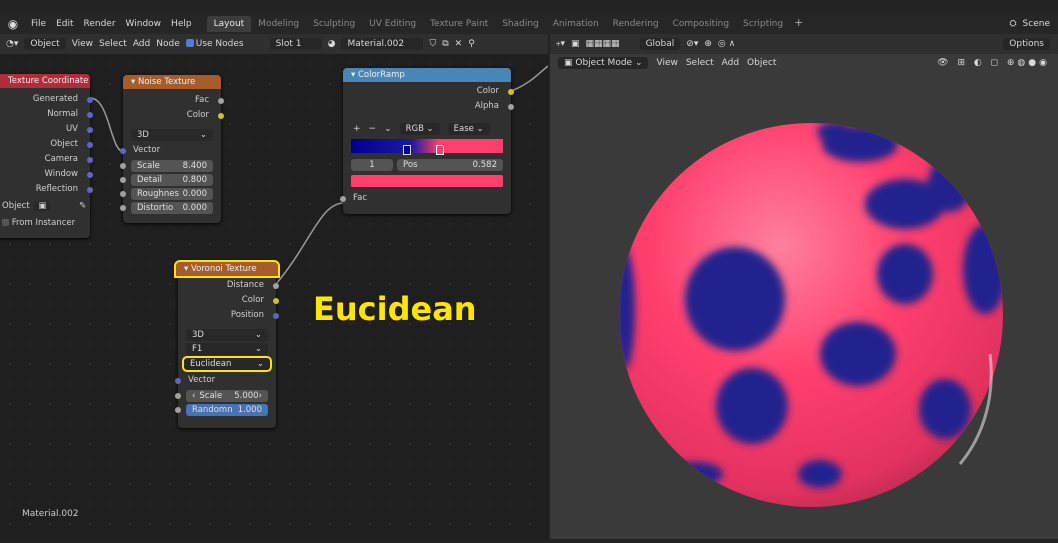 The width and height of the screenshot is (1058, 543). Describe the element at coordinates (471, 44) in the screenshot. I see `pin-icon: ⚲` at that location.